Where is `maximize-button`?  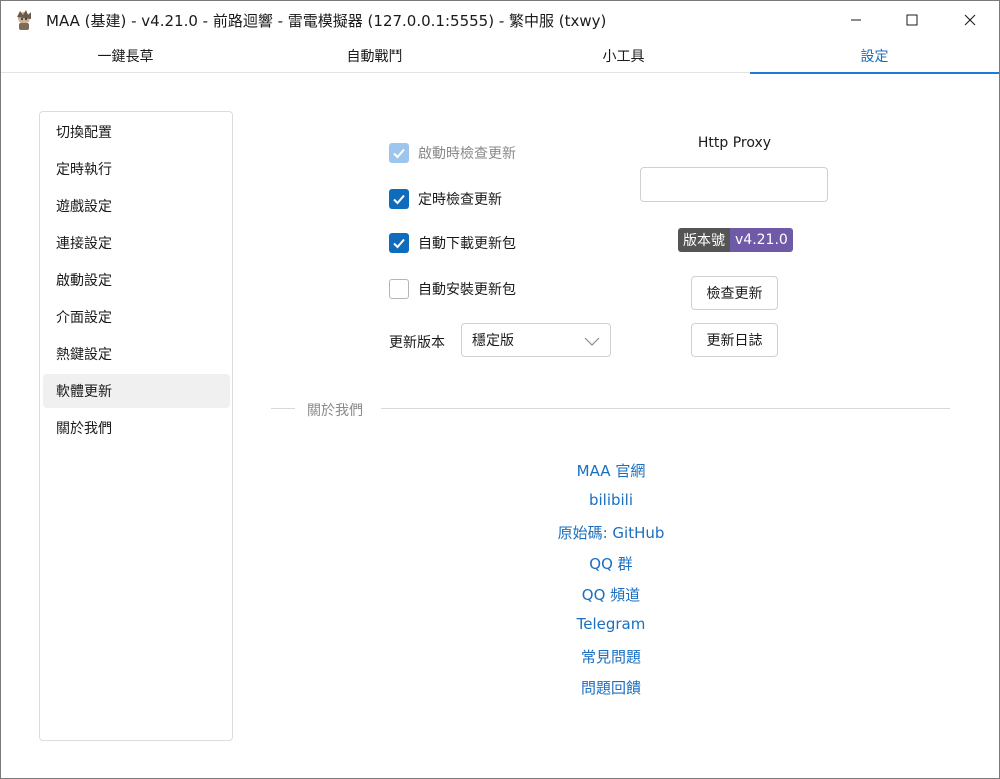 maximize-button is located at coordinates (912, 20).